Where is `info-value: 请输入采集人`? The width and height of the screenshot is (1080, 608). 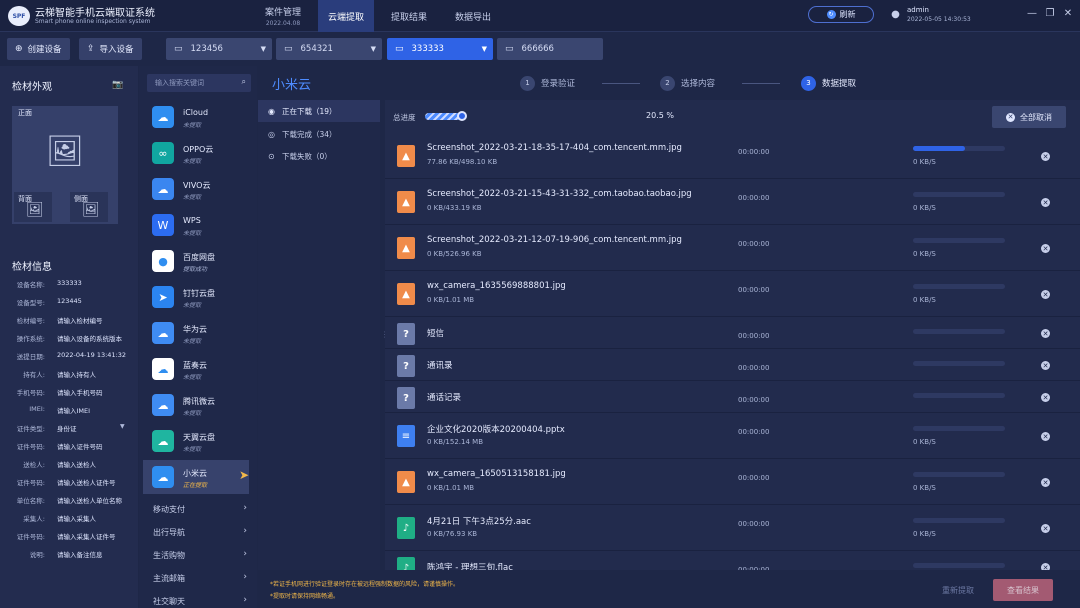 info-value: 请输入采集人 is located at coordinates (76, 518).